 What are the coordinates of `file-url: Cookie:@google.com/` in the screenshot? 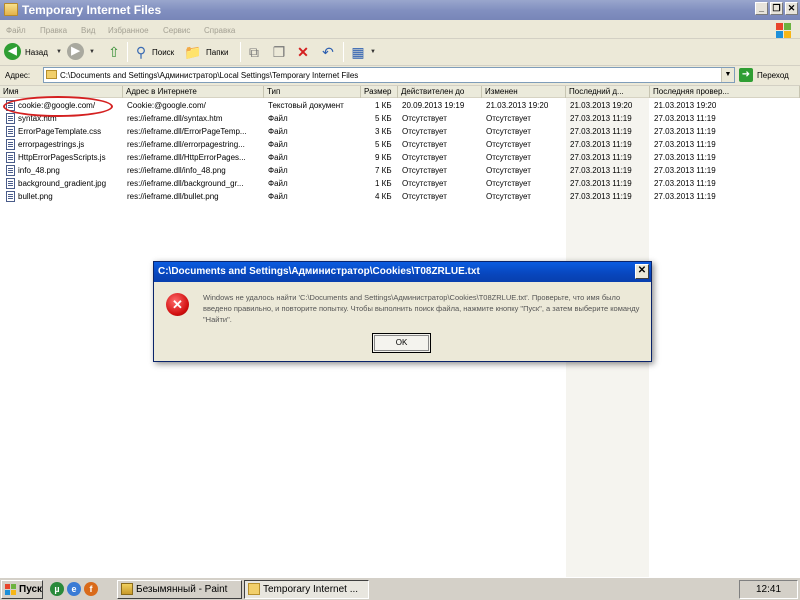 It's located at (166, 105).